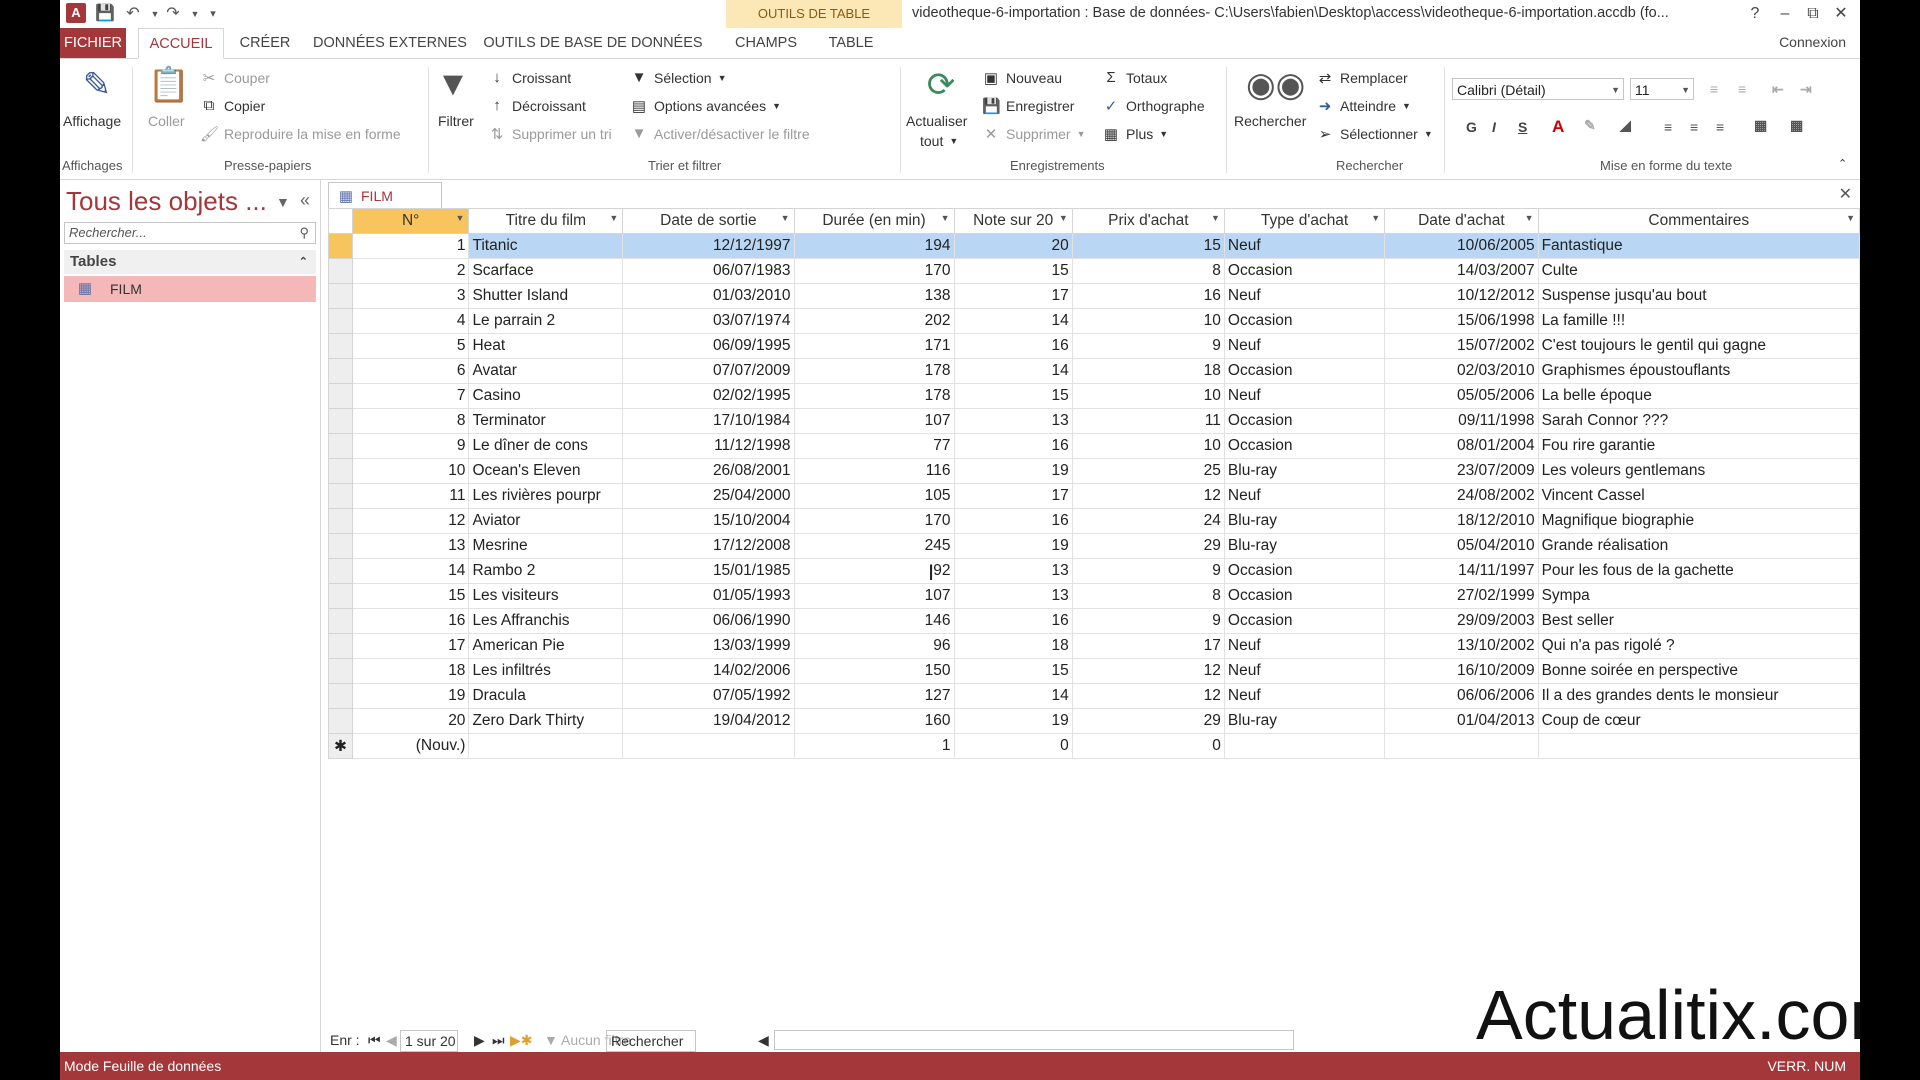  What do you see at coordinates (1698, 521) in the screenshot?
I see `cell-commentaires: Magnifique biographie` at bounding box center [1698, 521].